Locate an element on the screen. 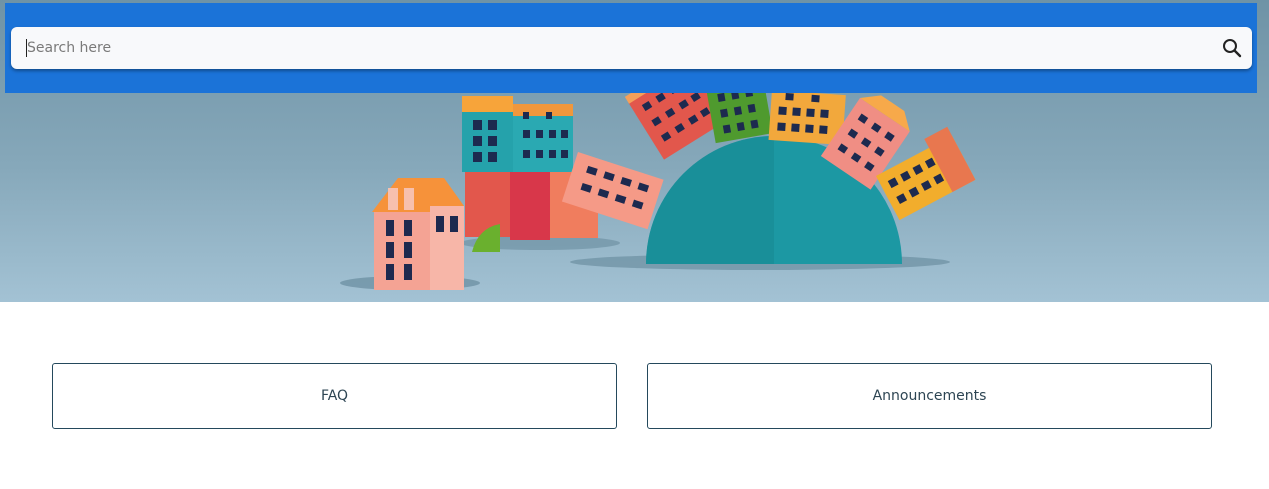 This screenshot has height=489, width=1269. search-bar is located at coordinates (631, 48).